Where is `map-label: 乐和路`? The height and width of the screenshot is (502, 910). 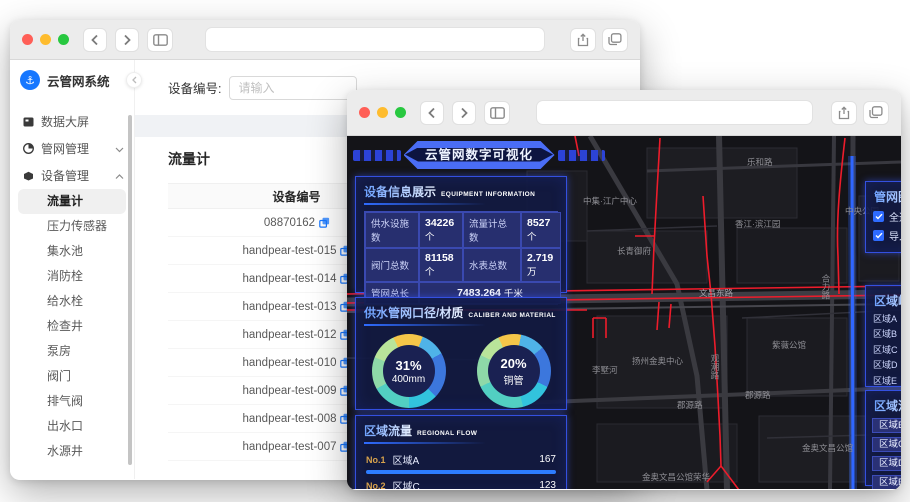
map-label: 乐和路 is located at coordinates (760, 162).